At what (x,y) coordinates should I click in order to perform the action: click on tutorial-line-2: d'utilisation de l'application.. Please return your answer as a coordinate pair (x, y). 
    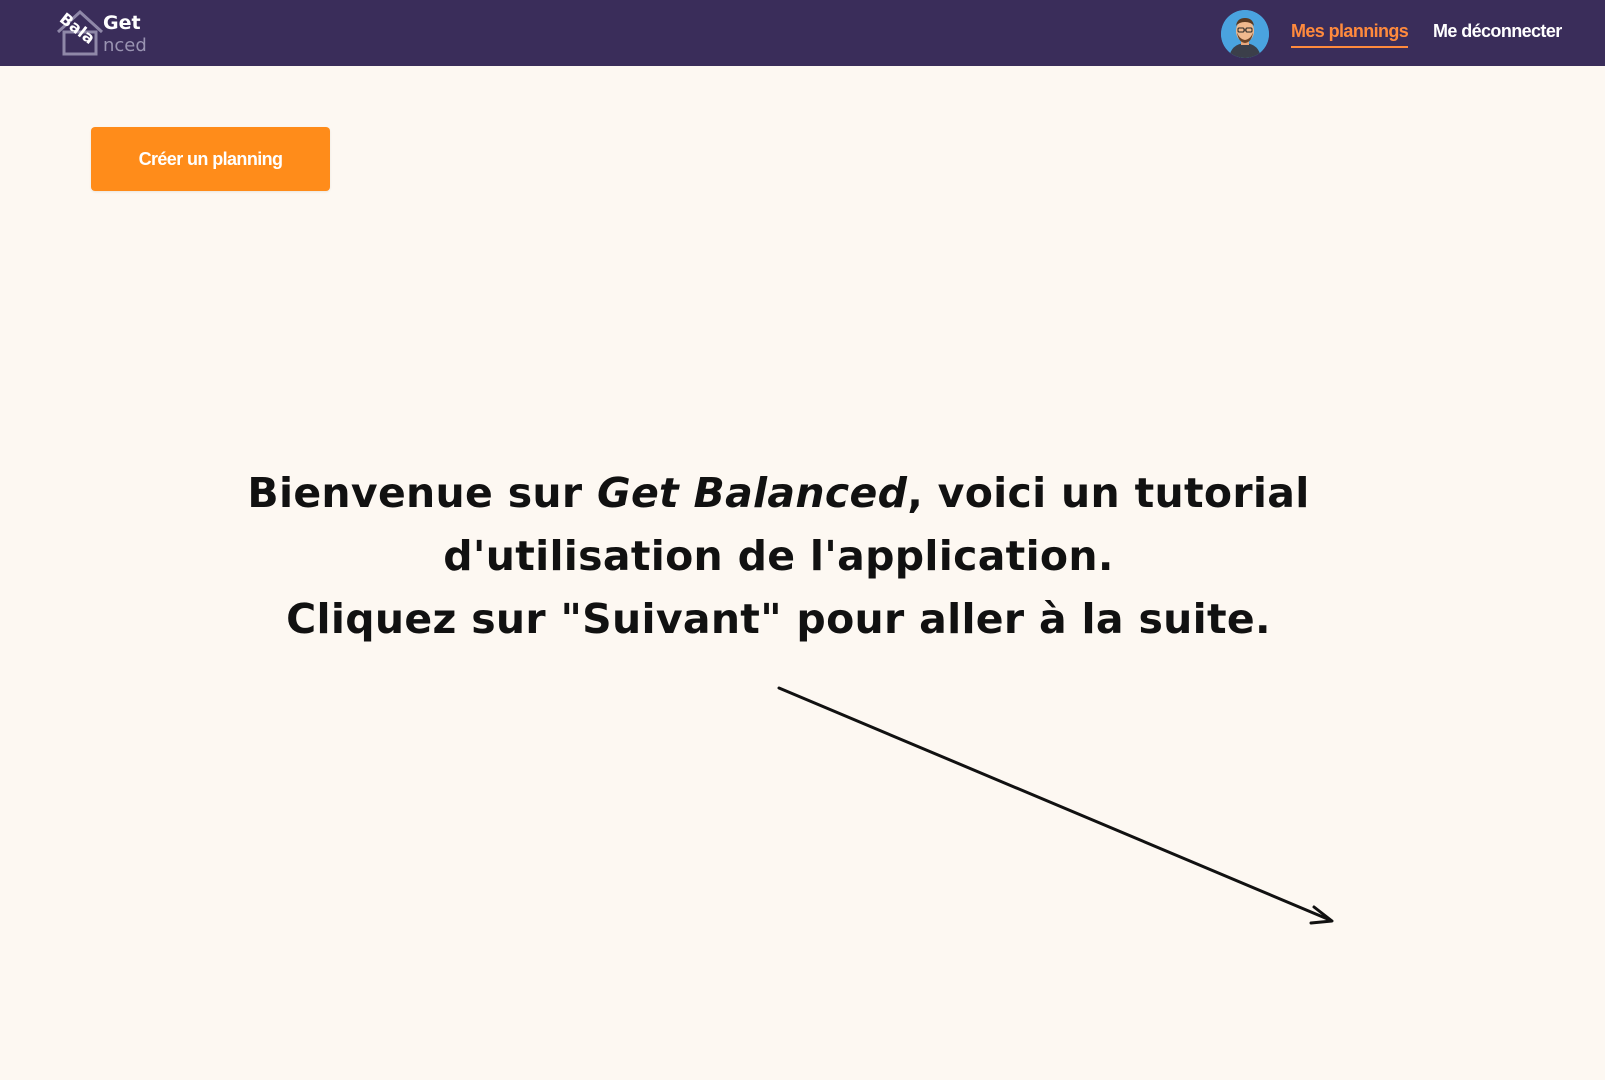
    Looking at the image, I should click on (778, 556).